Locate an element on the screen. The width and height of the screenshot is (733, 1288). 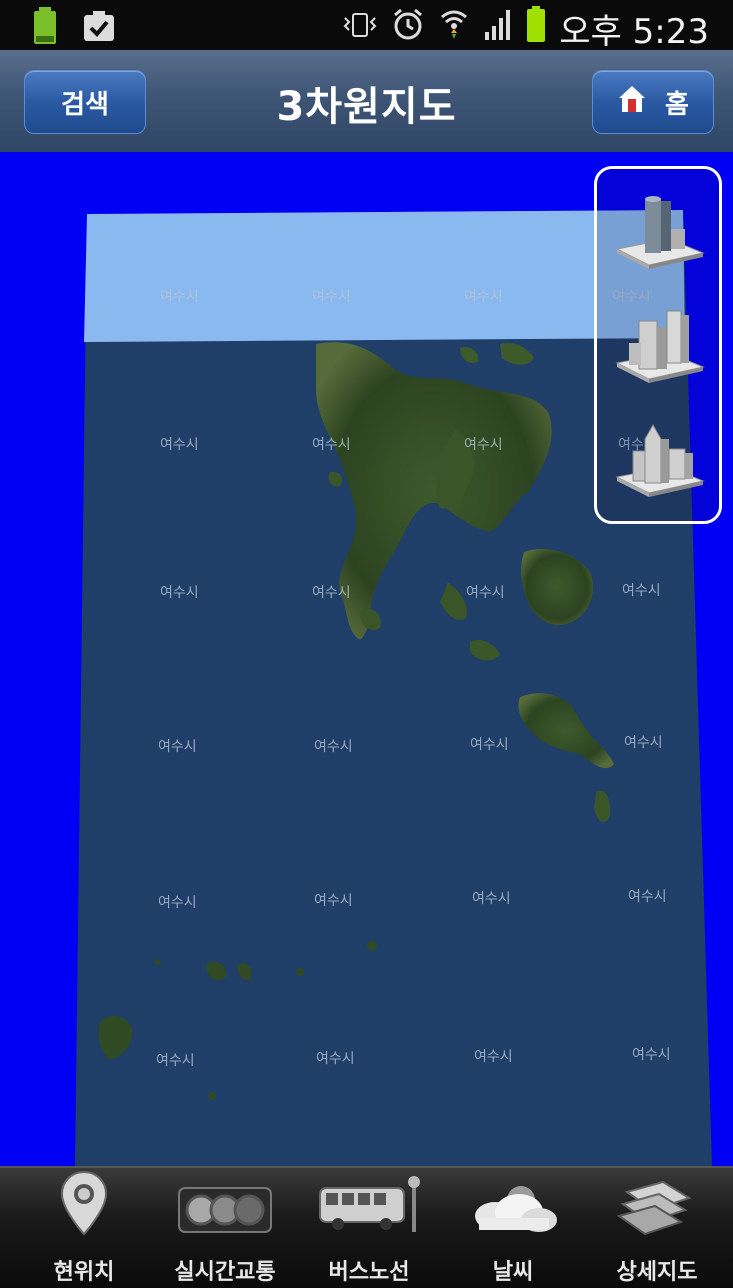
nav-realtime-traffic-label: 실시간교통 is located at coordinates (225, 1272).